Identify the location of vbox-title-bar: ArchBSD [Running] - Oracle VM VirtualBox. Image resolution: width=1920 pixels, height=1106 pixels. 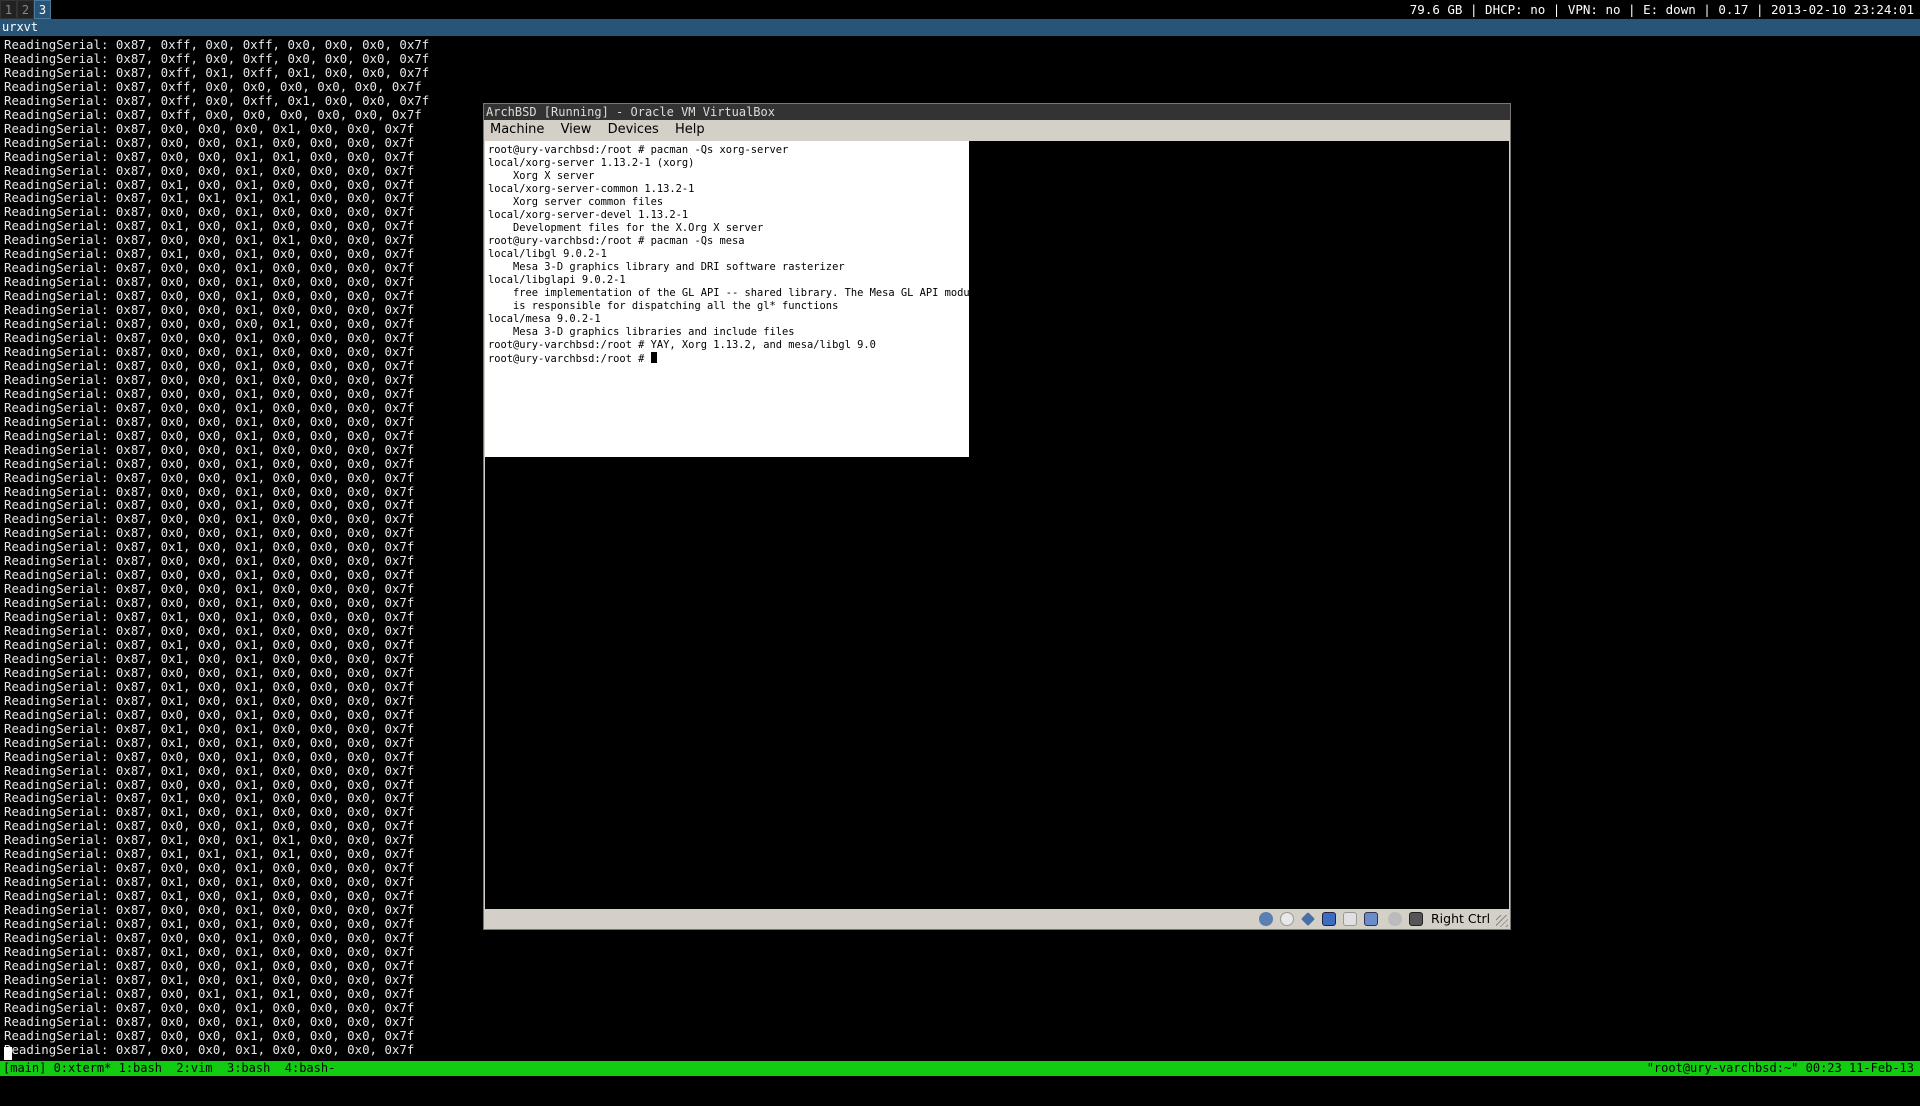
(997, 112).